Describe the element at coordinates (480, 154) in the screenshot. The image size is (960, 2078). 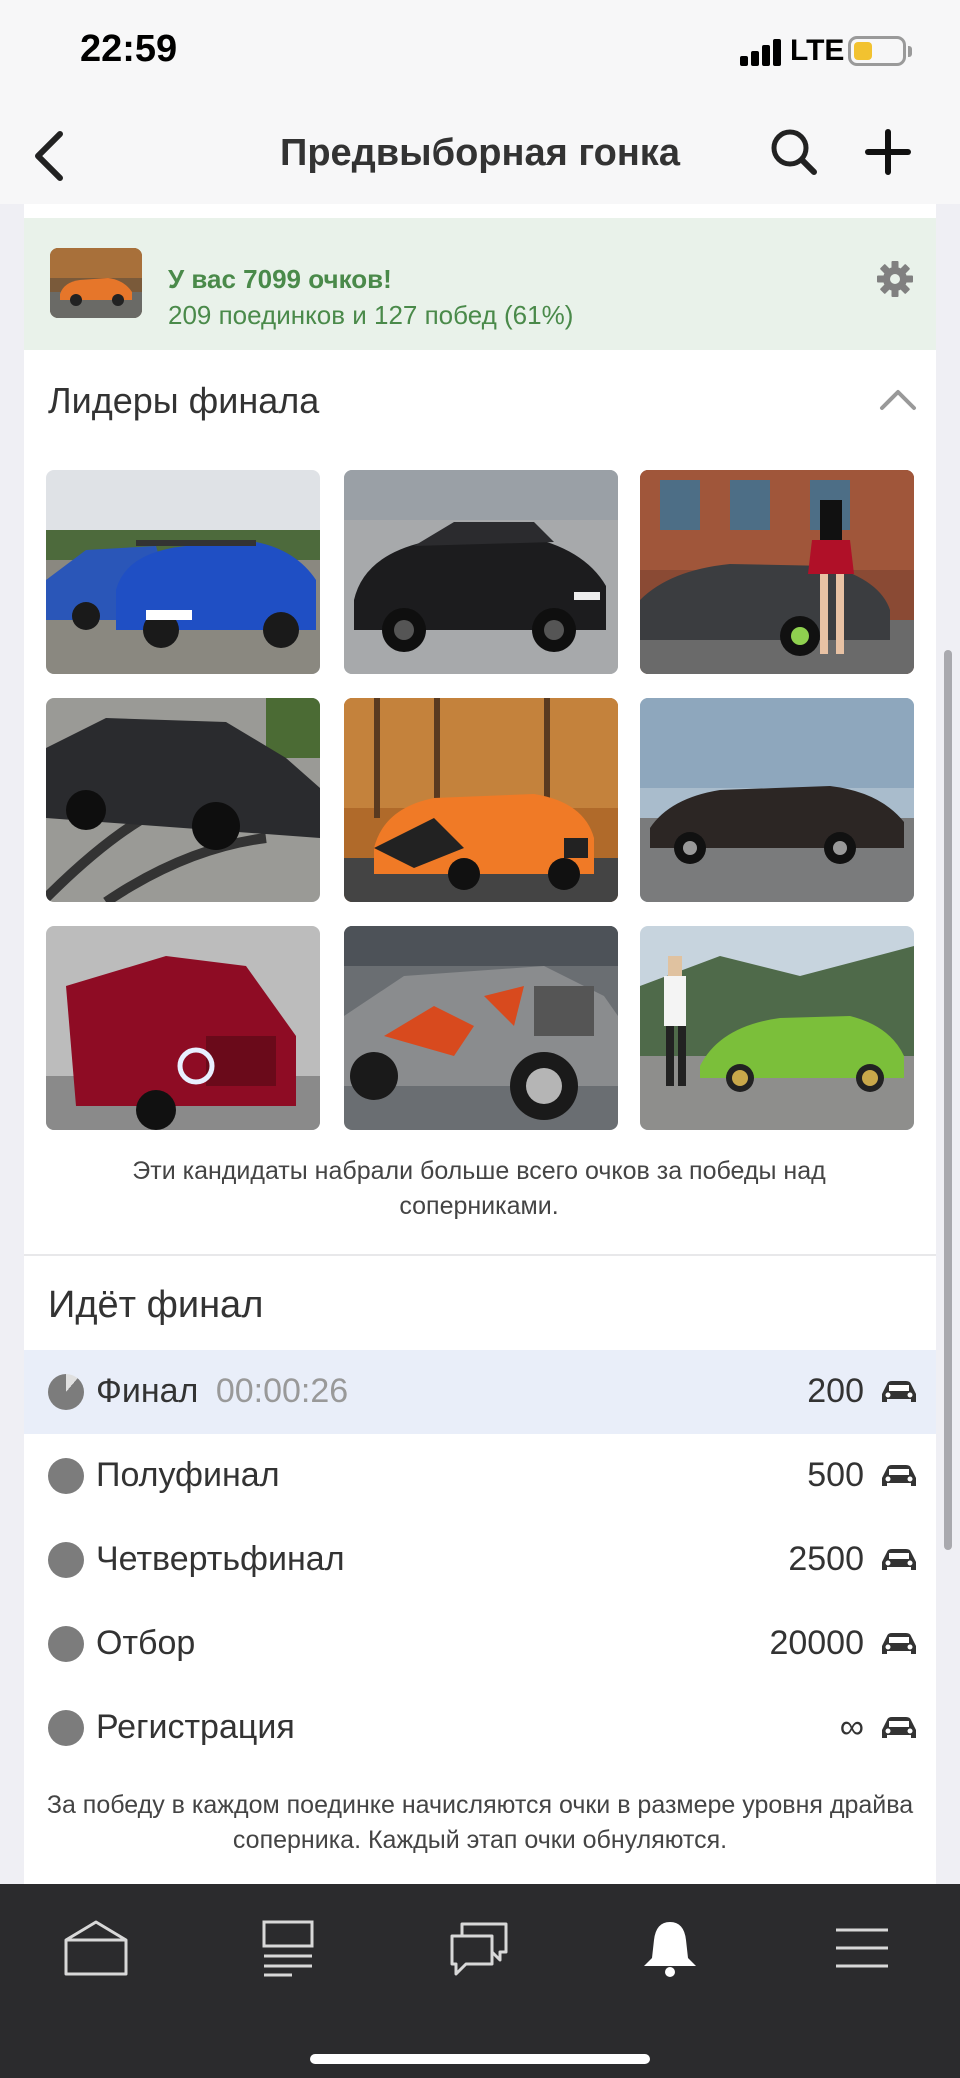
I see `nav-bar: Предвыборная гонка` at that location.